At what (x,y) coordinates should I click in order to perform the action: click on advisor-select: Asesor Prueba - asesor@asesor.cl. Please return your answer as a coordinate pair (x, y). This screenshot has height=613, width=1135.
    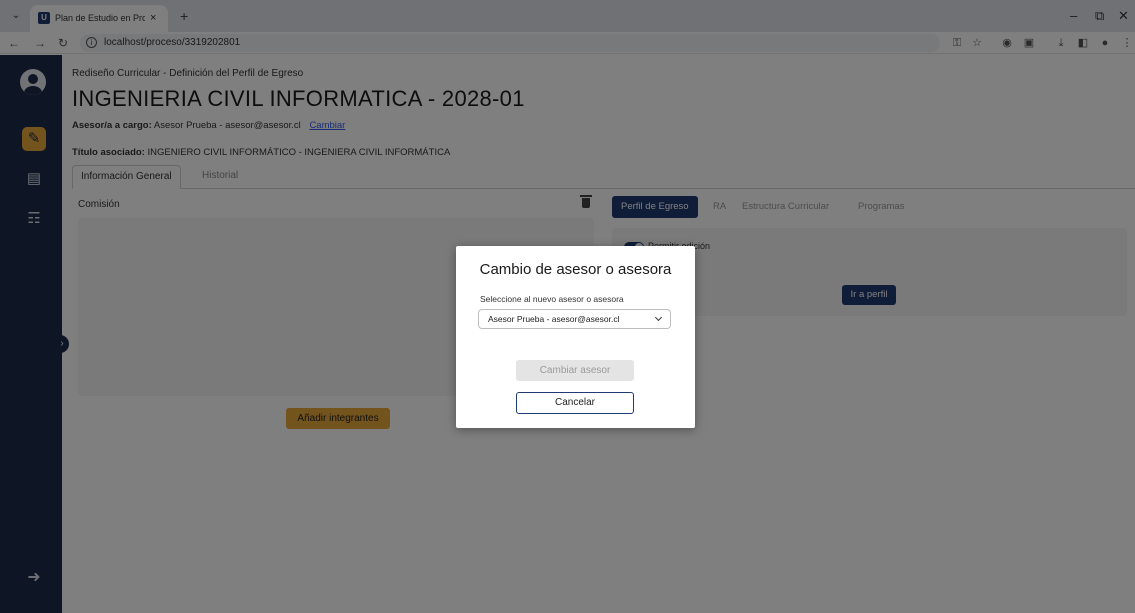
    Looking at the image, I should click on (574, 319).